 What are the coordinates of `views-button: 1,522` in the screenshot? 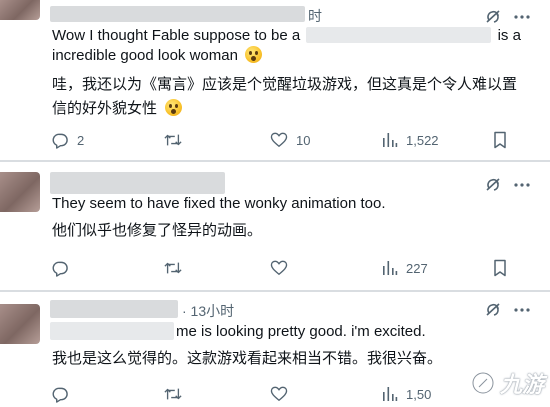 It's located at (410, 140).